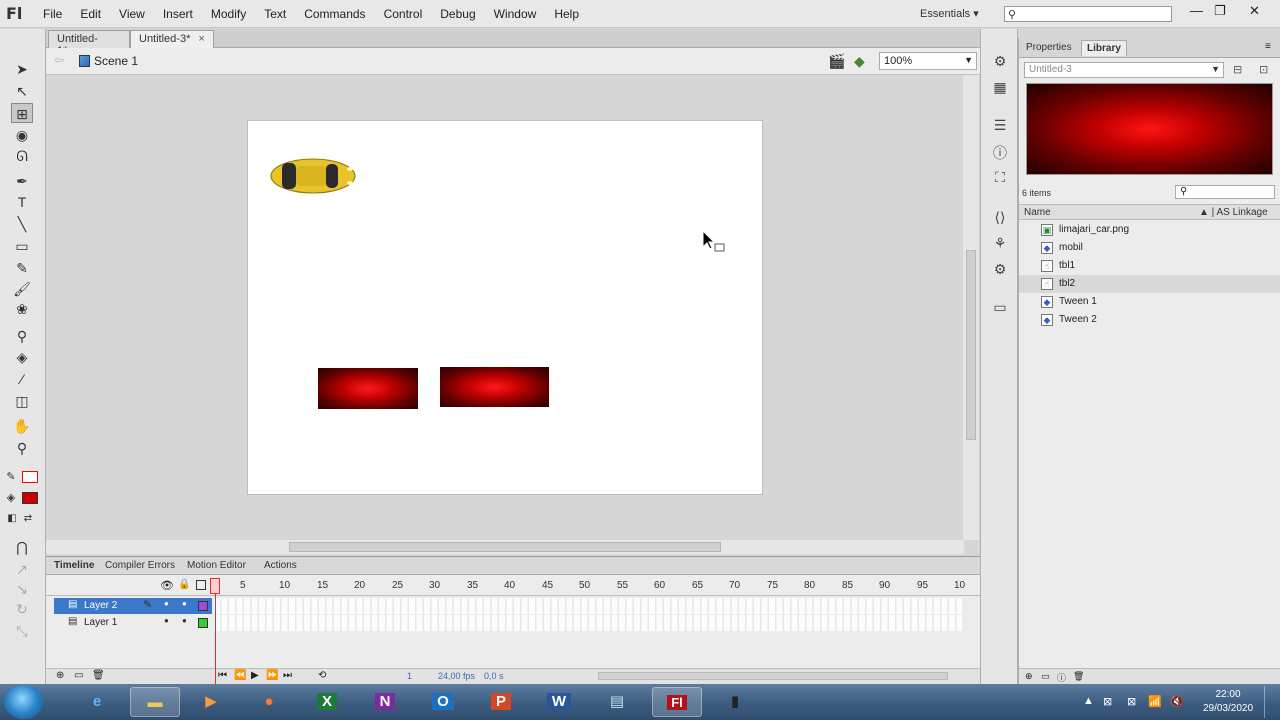 Image resolution: width=1280 pixels, height=720 pixels. What do you see at coordinates (1254, 11) in the screenshot?
I see `close-button: ✕` at bounding box center [1254, 11].